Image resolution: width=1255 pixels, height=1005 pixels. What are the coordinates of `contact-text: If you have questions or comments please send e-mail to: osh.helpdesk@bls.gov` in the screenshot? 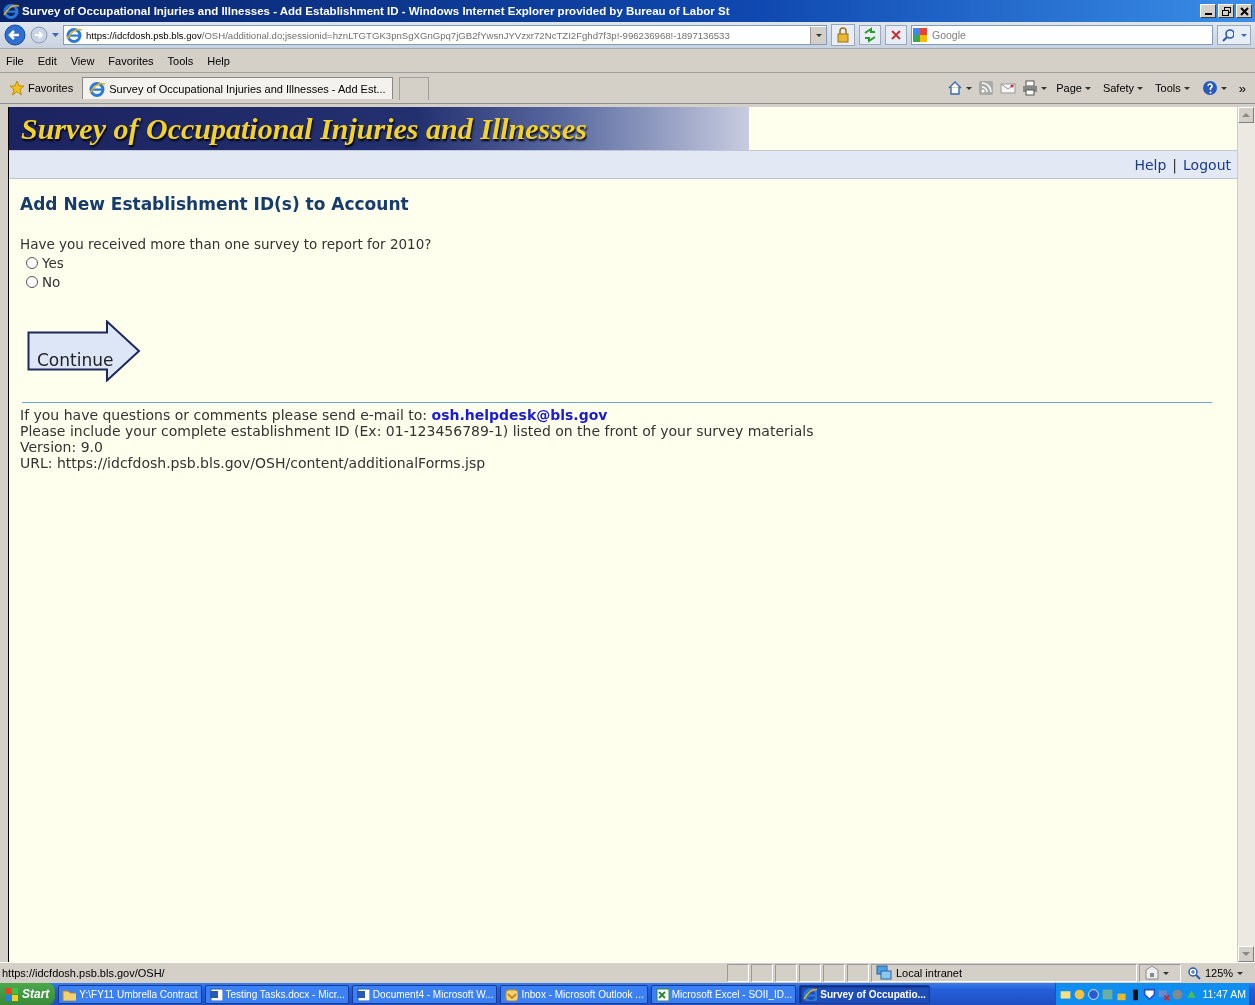 It's located at (314, 415).